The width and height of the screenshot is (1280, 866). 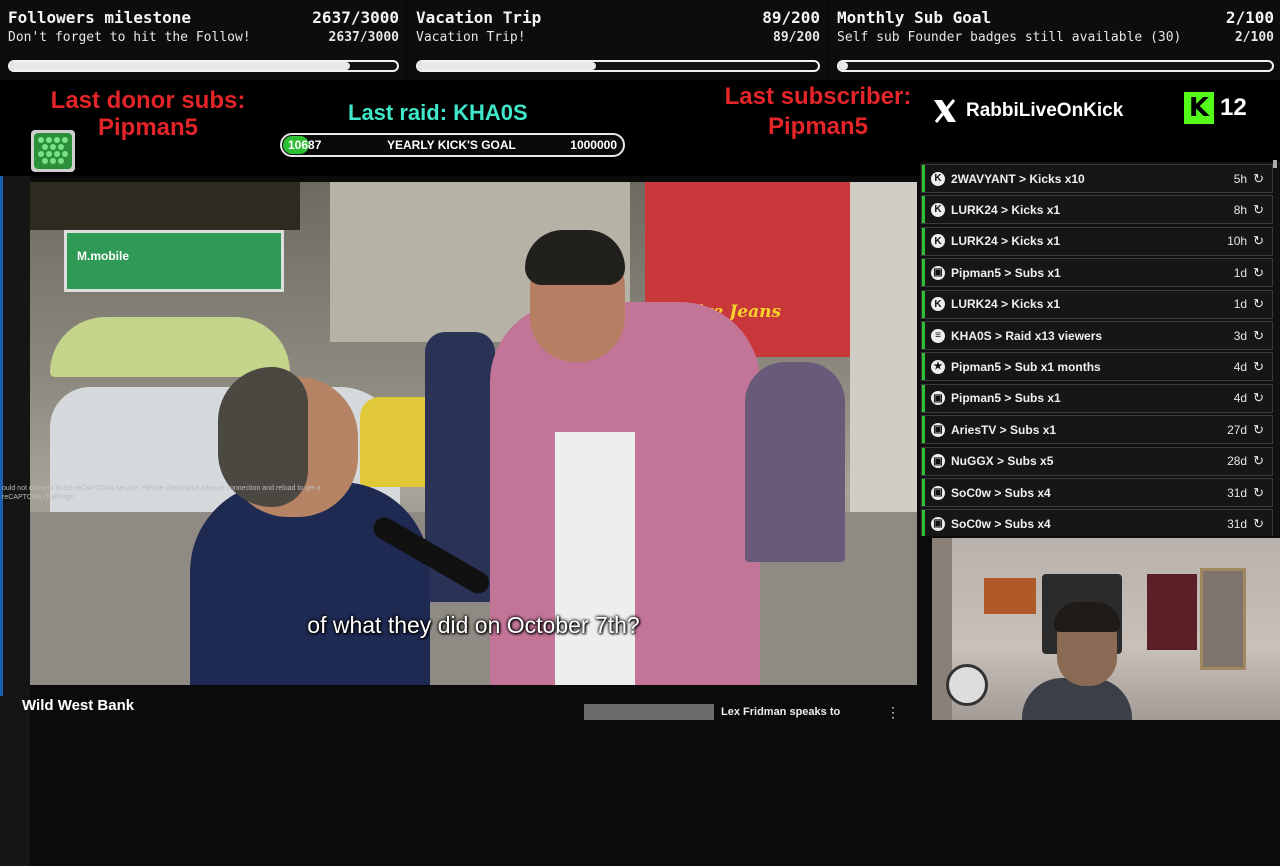 What do you see at coordinates (1240, 398) in the screenshot?
I see `event-age: 4d` at bounding box center [1240, 398].